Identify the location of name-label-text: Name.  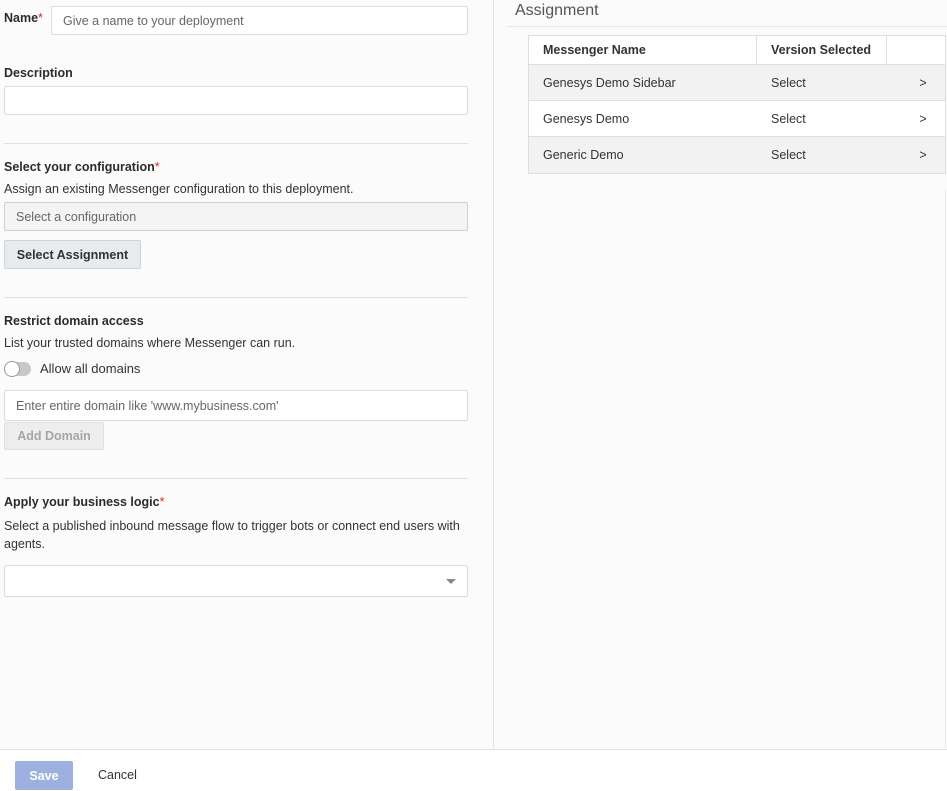
(21, 18).